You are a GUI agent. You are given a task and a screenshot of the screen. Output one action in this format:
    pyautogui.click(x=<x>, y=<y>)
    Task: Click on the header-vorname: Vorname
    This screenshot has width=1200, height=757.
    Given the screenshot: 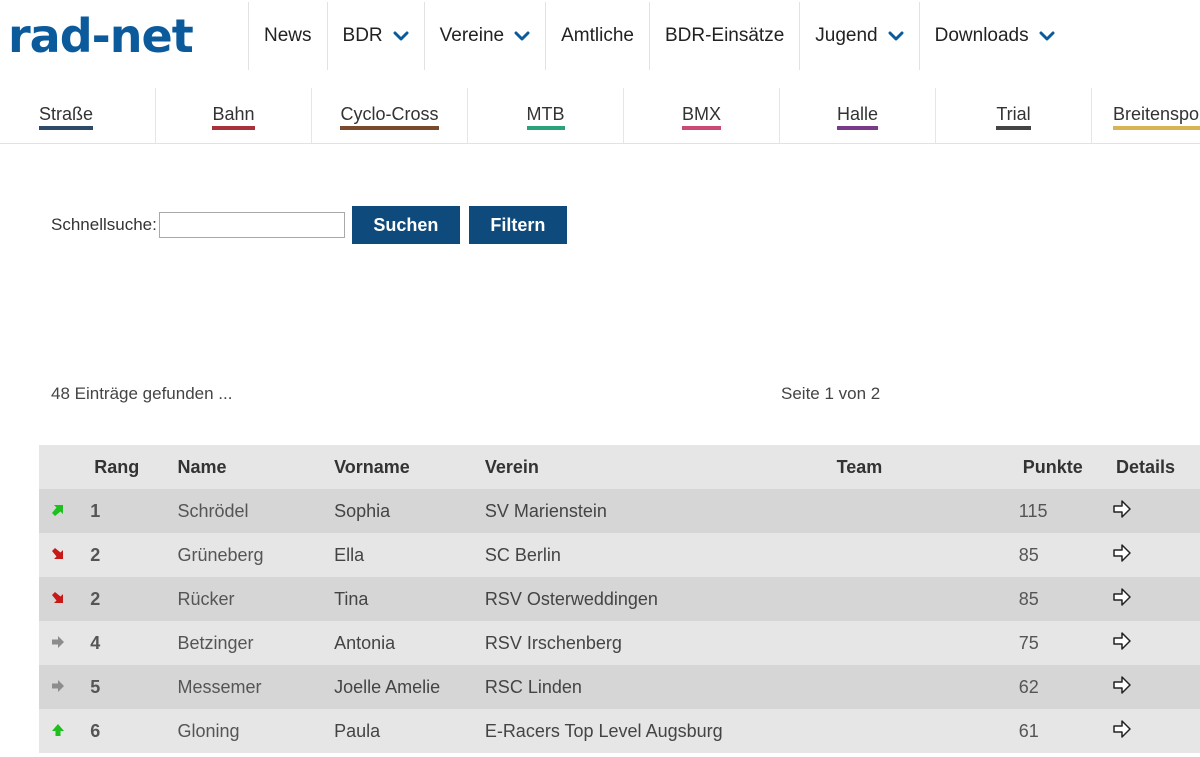 What is the action you would take?
    pyautogui.click(x=409, y=467)
    